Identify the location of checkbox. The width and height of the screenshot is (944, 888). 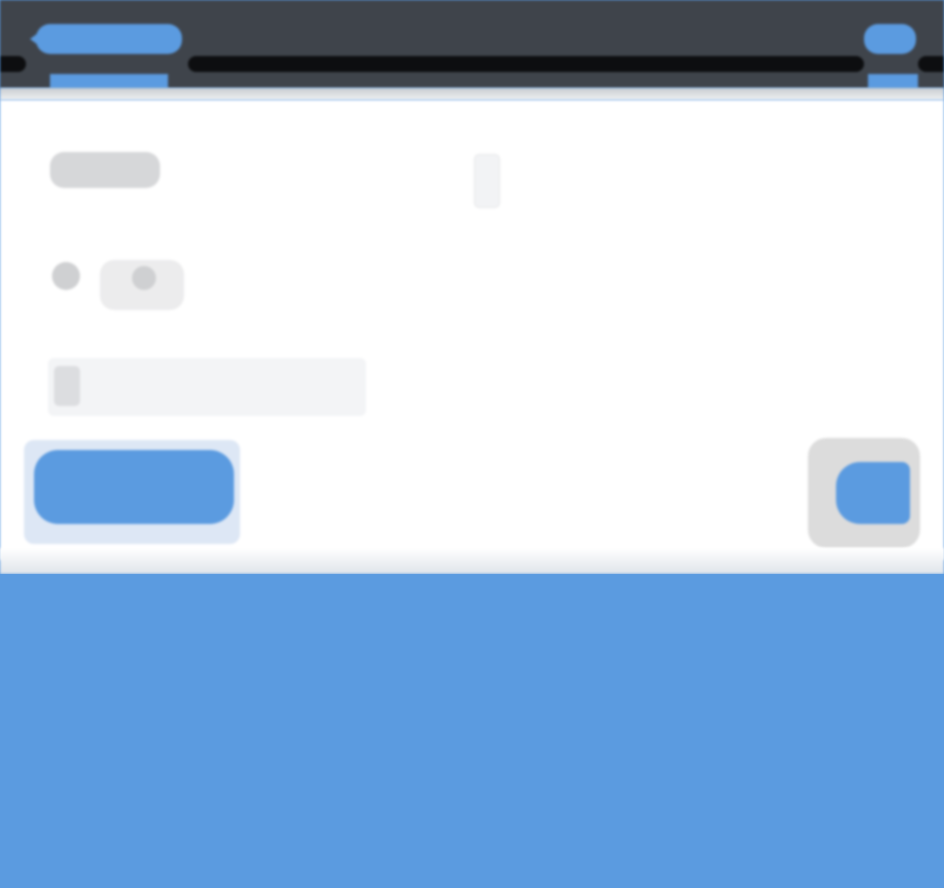
(67, 386).